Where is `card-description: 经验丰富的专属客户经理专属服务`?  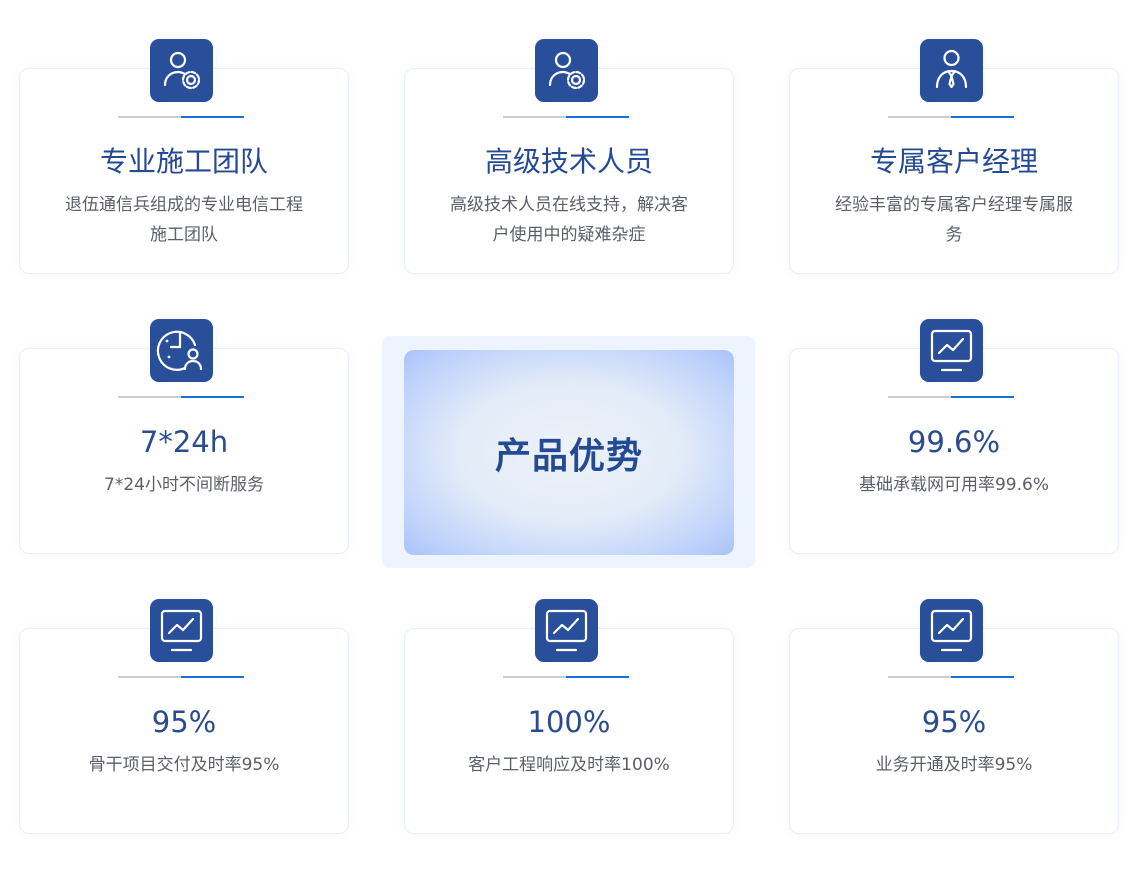
card-description: 经验丰富的专属客户经理专属服务 is located at coordinates (954, 220).